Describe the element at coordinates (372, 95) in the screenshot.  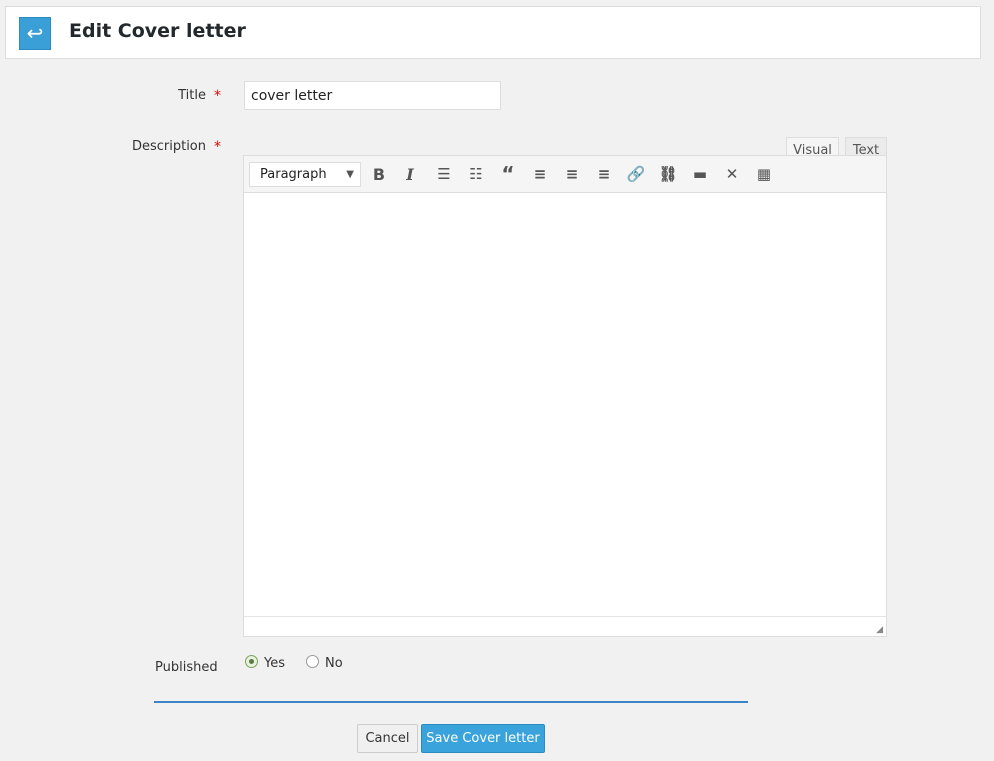
I see `title-input` at that location.